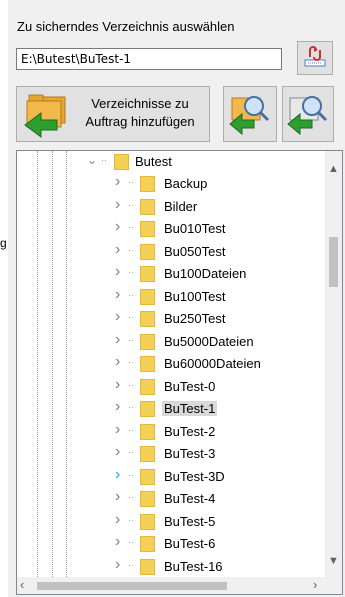  I want to click on tree-item: › ·· BuTest-4, so click(164, 499).